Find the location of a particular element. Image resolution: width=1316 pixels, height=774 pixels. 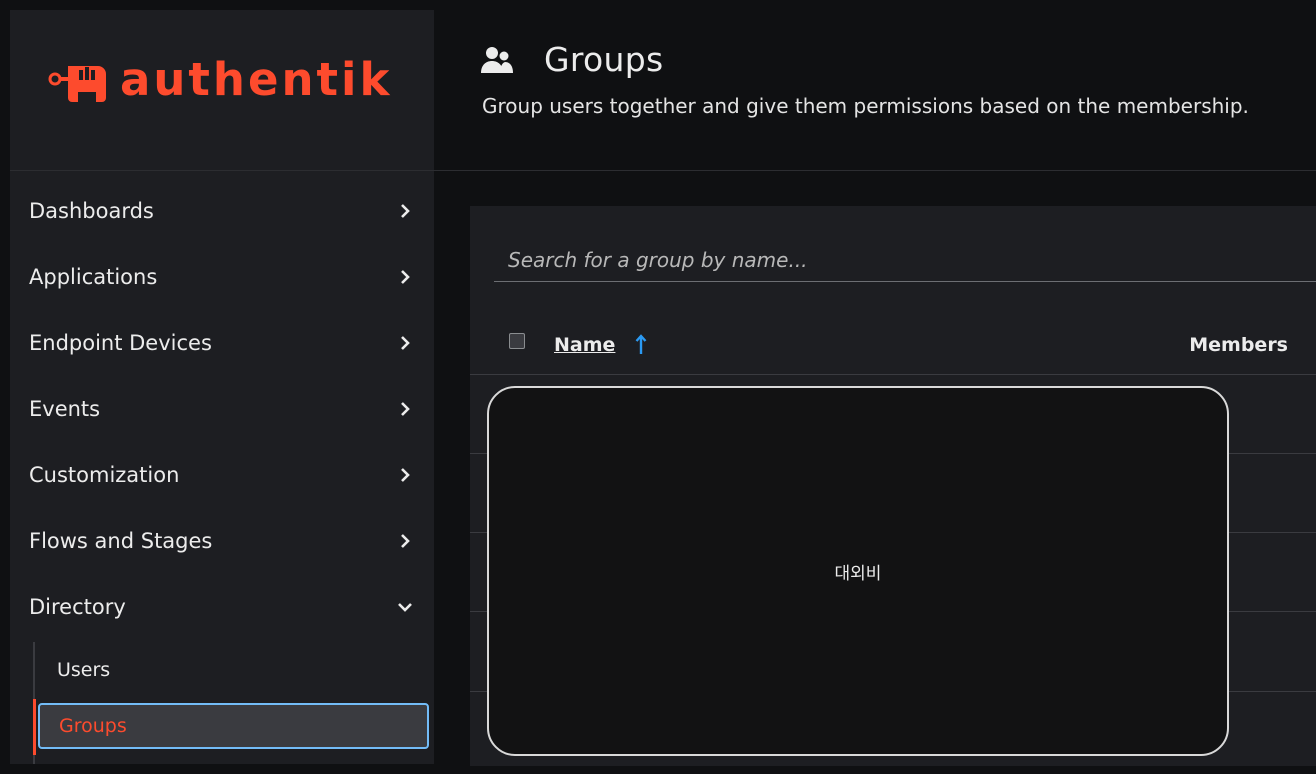

sort-ascending-icon is located at coordinates (641, 345).